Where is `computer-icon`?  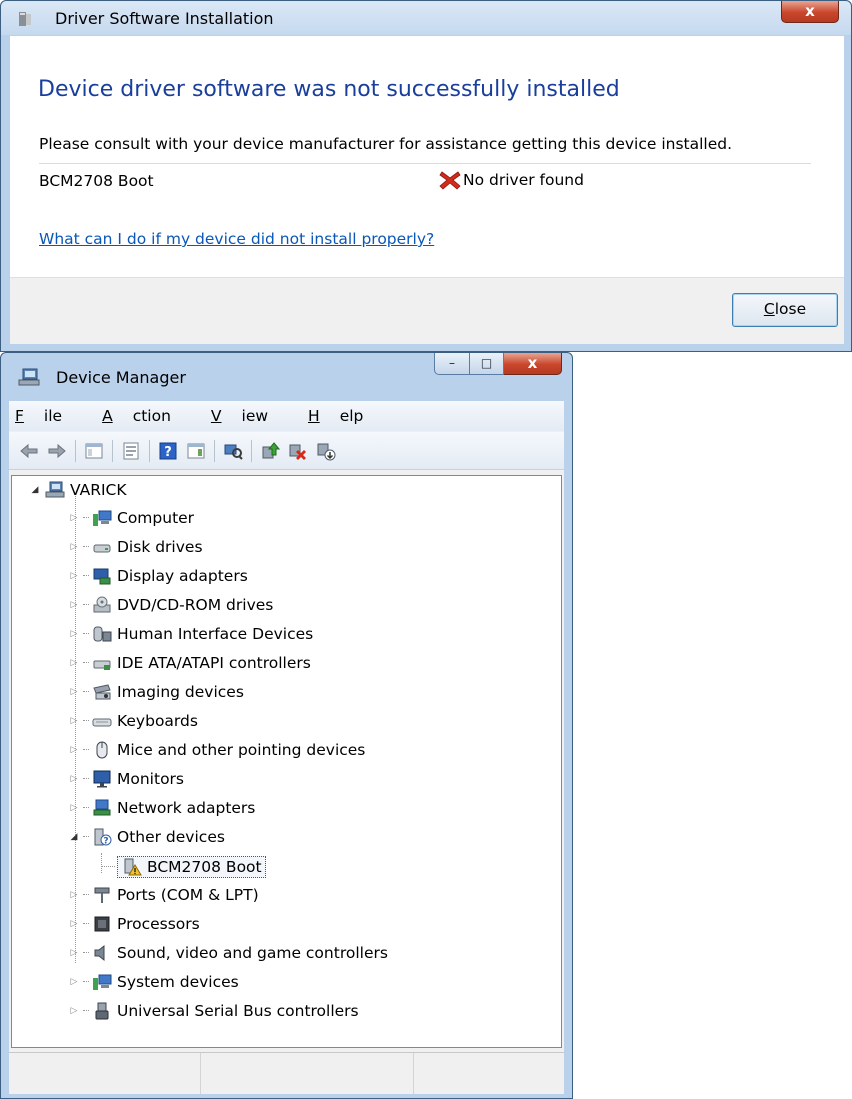 computer-icon is located at coordinates (102, 518).